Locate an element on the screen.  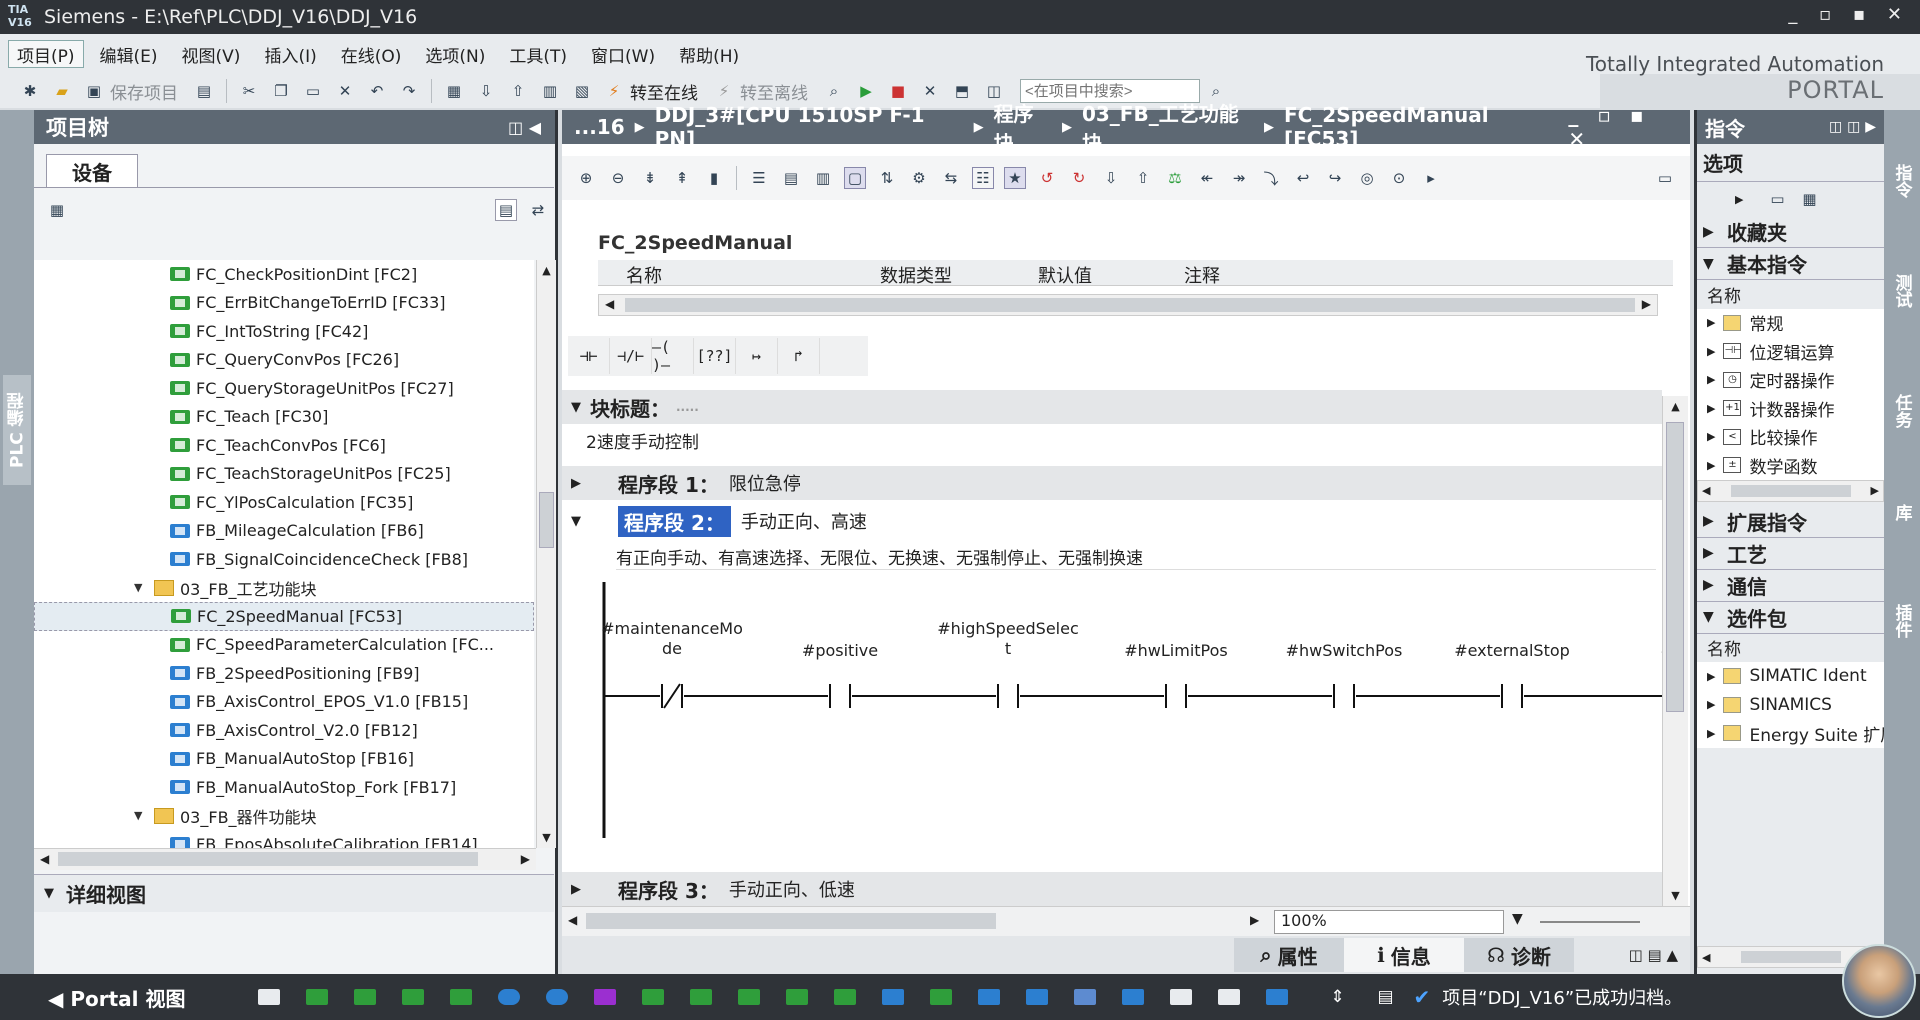
pkg-energy-suite: ▶ Energy Suite 扩展 is located at coordinates (1797, 733).